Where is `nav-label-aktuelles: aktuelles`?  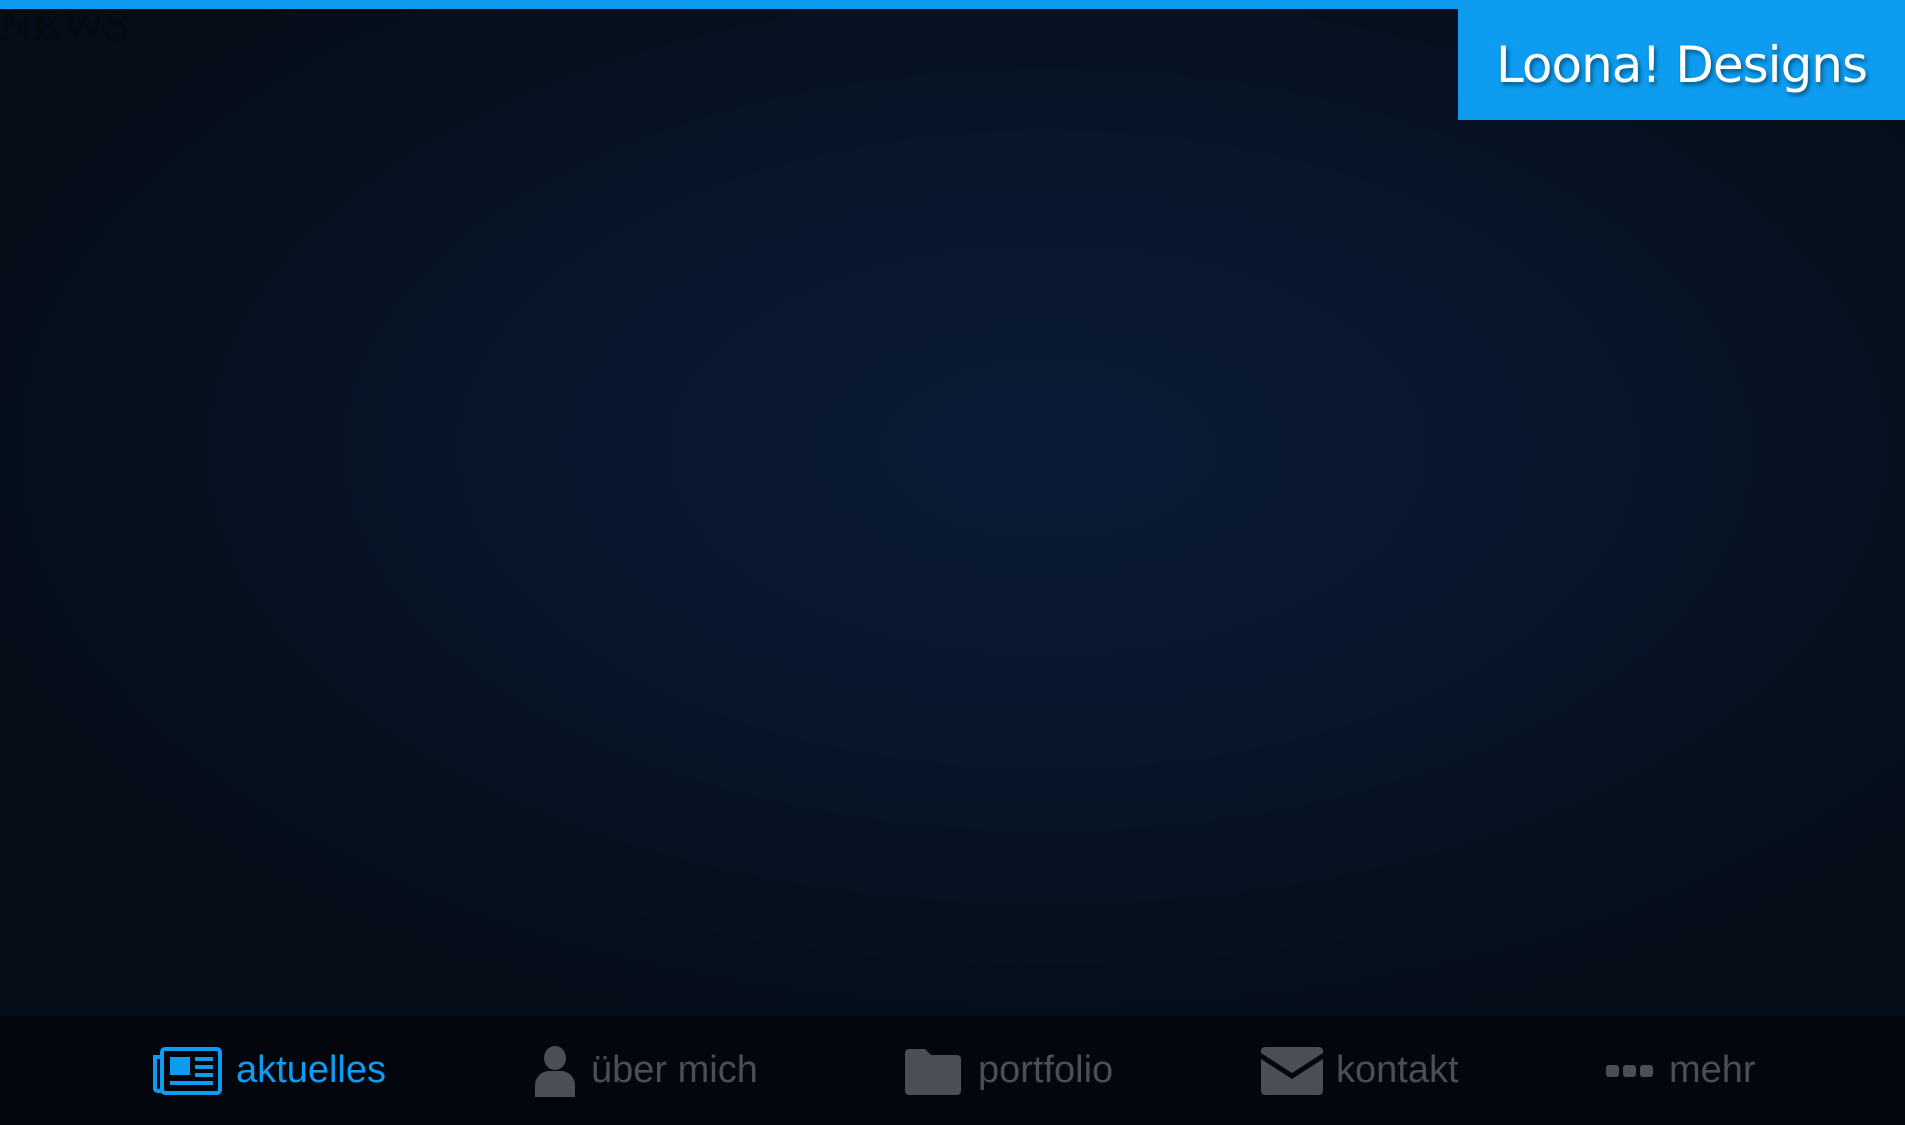
nav-label-aktuelles: aktuelles is located at coordinates (311, 1070).